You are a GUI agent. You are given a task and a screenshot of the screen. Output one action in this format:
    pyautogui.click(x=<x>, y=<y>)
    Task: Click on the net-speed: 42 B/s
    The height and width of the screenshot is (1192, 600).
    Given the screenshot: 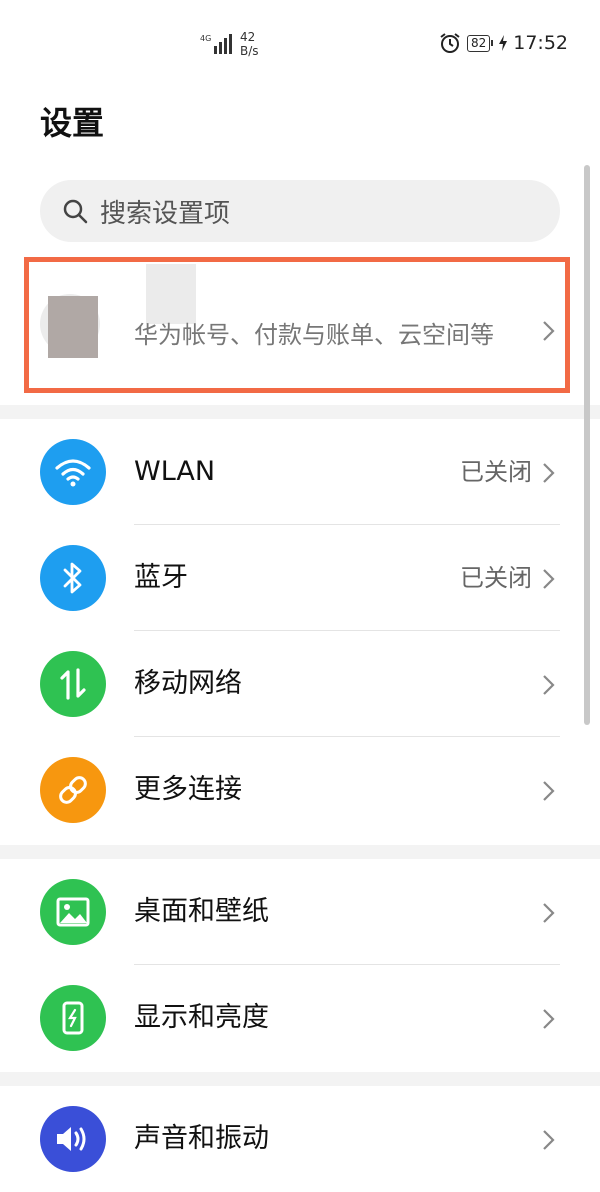 What is the action you would take?
    pyautogui.click(x=249, y=44)
    